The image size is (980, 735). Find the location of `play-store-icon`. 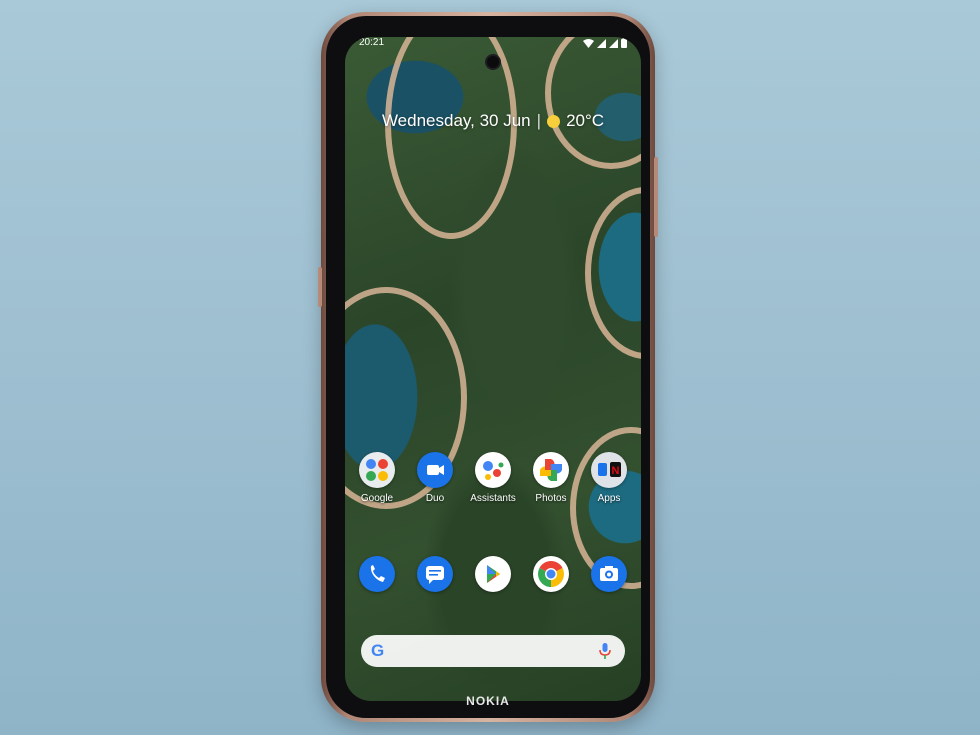

play-store-icon is located at coordinates (493, 574).